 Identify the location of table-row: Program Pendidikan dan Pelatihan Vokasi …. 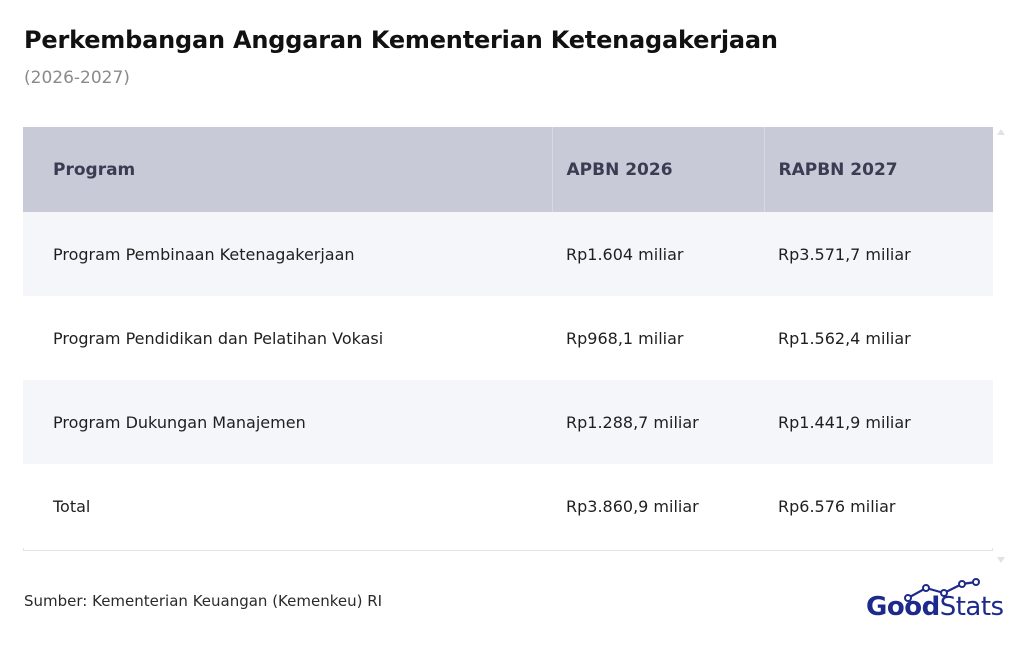
(508, 338).